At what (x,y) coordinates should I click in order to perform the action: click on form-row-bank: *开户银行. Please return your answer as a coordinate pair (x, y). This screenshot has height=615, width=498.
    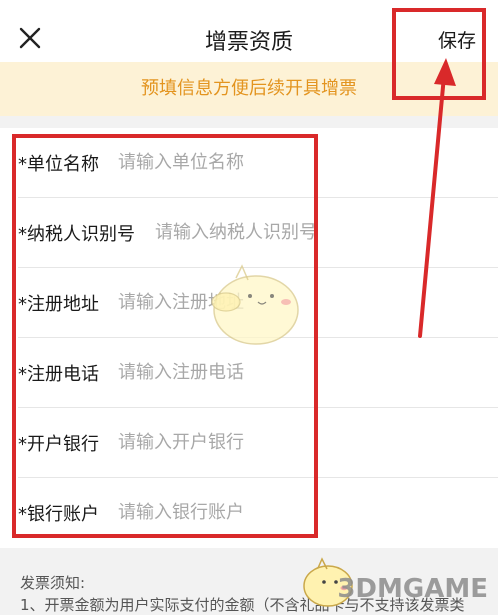
    Looking at the image, I should click on (249, 443).